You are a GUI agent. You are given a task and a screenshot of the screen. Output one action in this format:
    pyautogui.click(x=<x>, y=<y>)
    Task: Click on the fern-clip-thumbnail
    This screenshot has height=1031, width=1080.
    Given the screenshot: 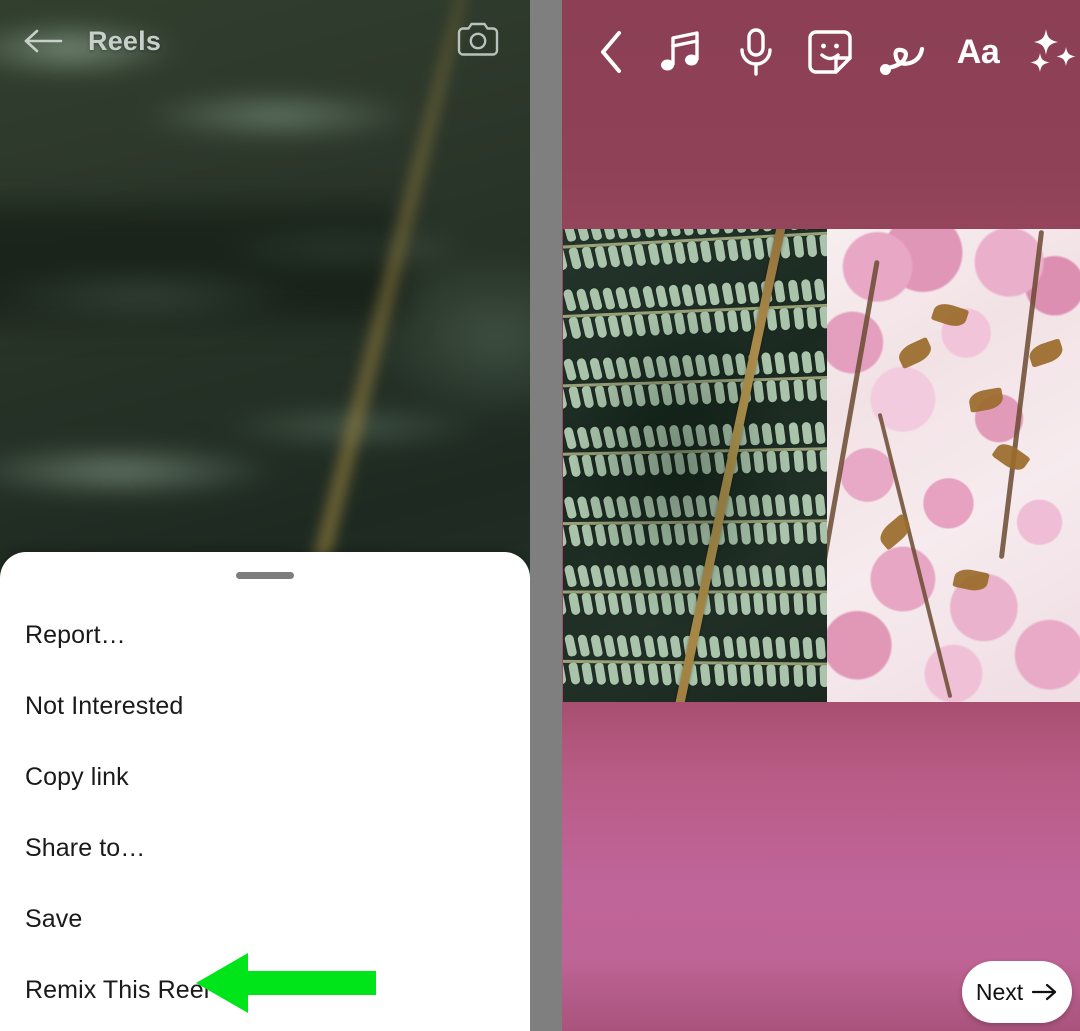 What is the action you would take?
    pyautogui.click(x=695, y=465)
    